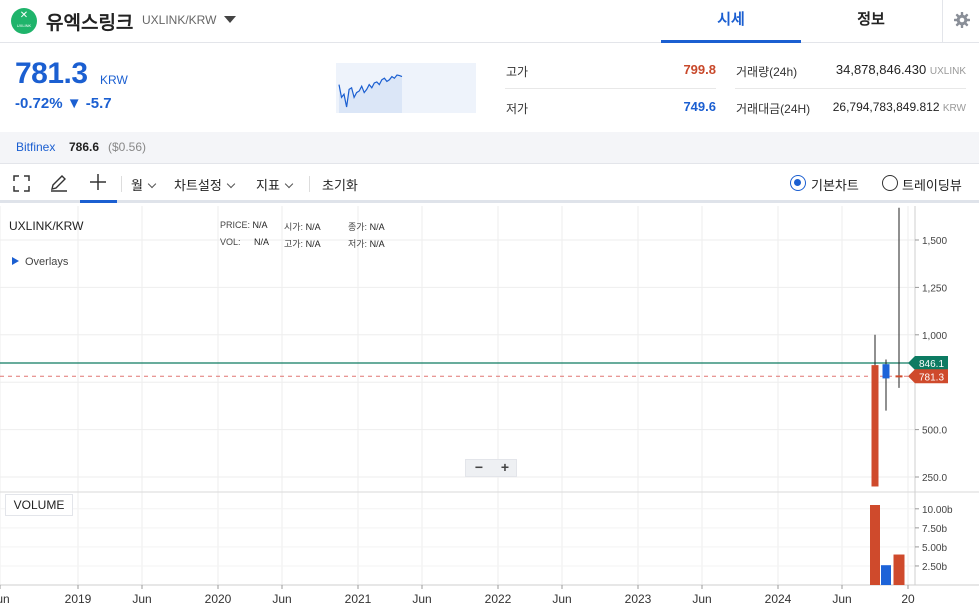 This screenshot has width=979, height=610. Describe the element at coordinates (934, 336) in the screenshot. I see `y-tick-label: 1,000` at that location.